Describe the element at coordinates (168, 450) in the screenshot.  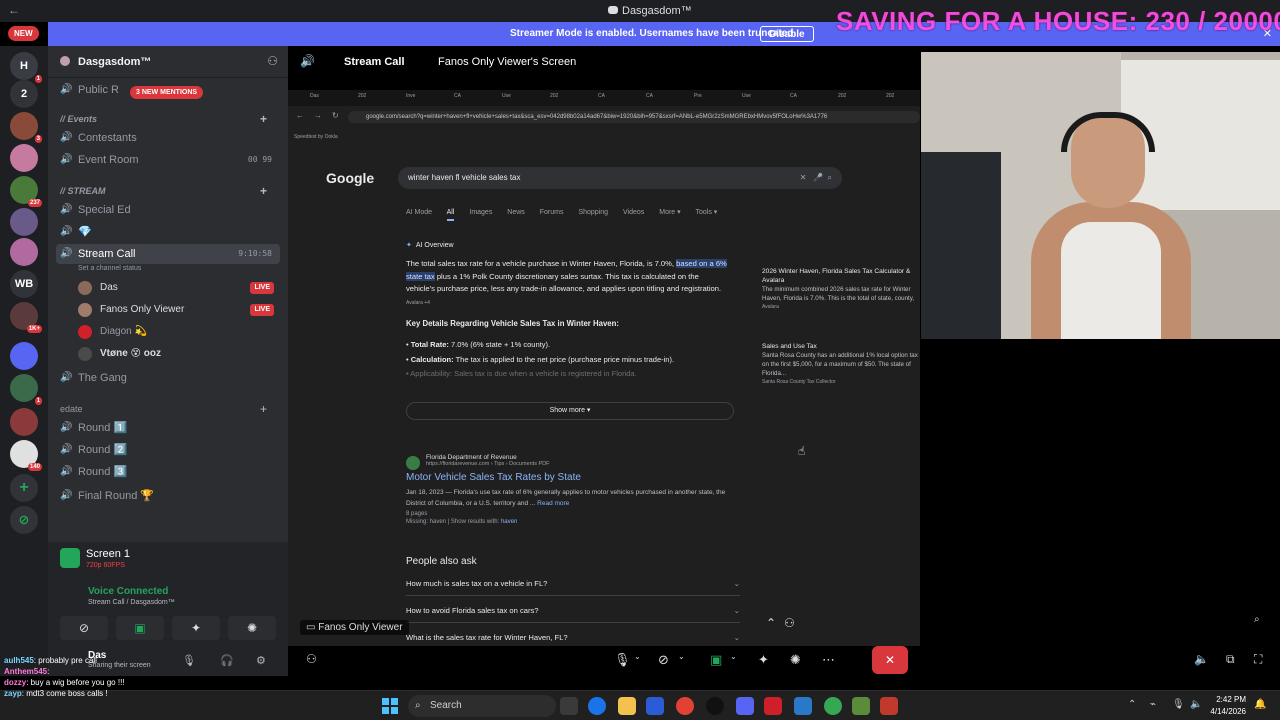
I see `channel-round-2: 🔊 Round 2️⃣` at that location.